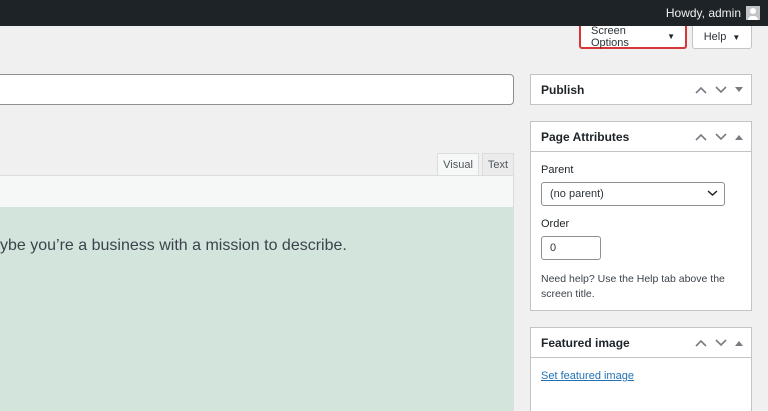  I want to click on page-attributes-header: Page Attributes, so click(641, 137).